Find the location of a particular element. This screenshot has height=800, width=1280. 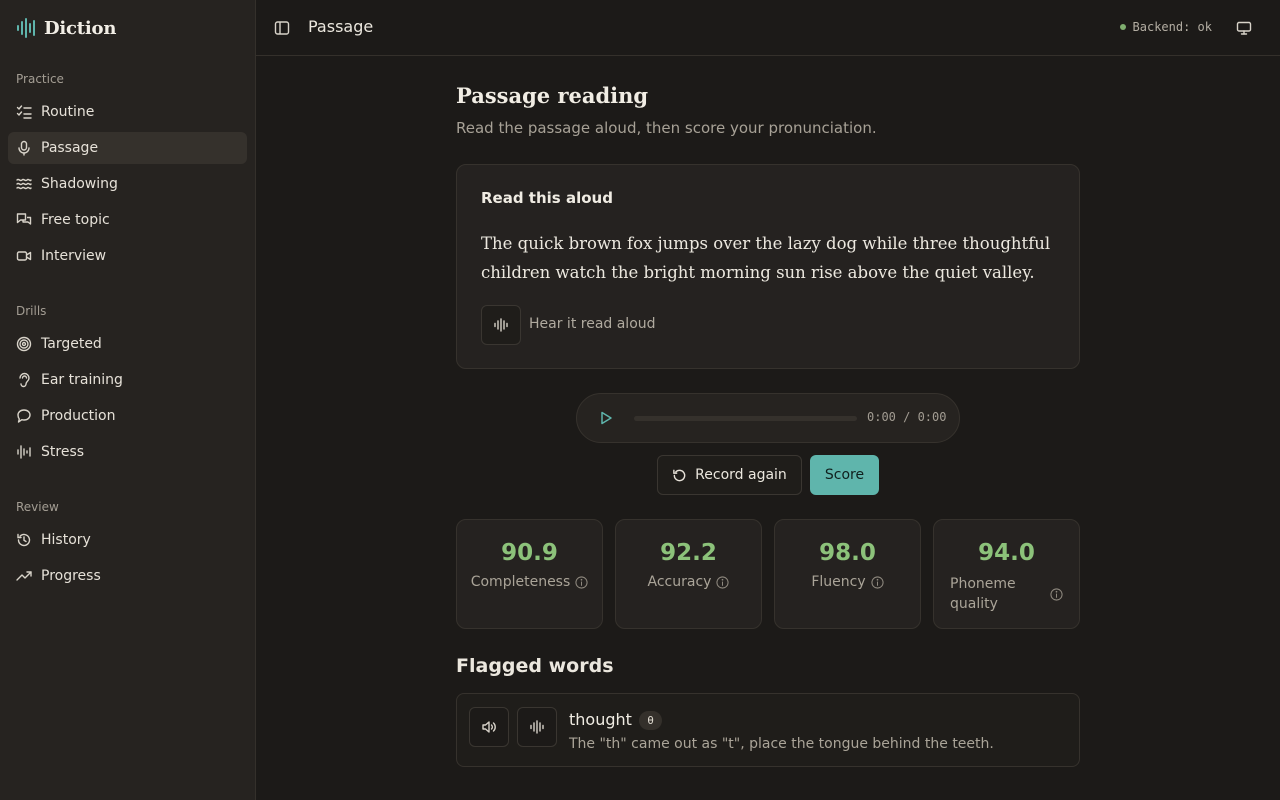

metric-label: Phoneme quality is located at coordinates (983, 594).